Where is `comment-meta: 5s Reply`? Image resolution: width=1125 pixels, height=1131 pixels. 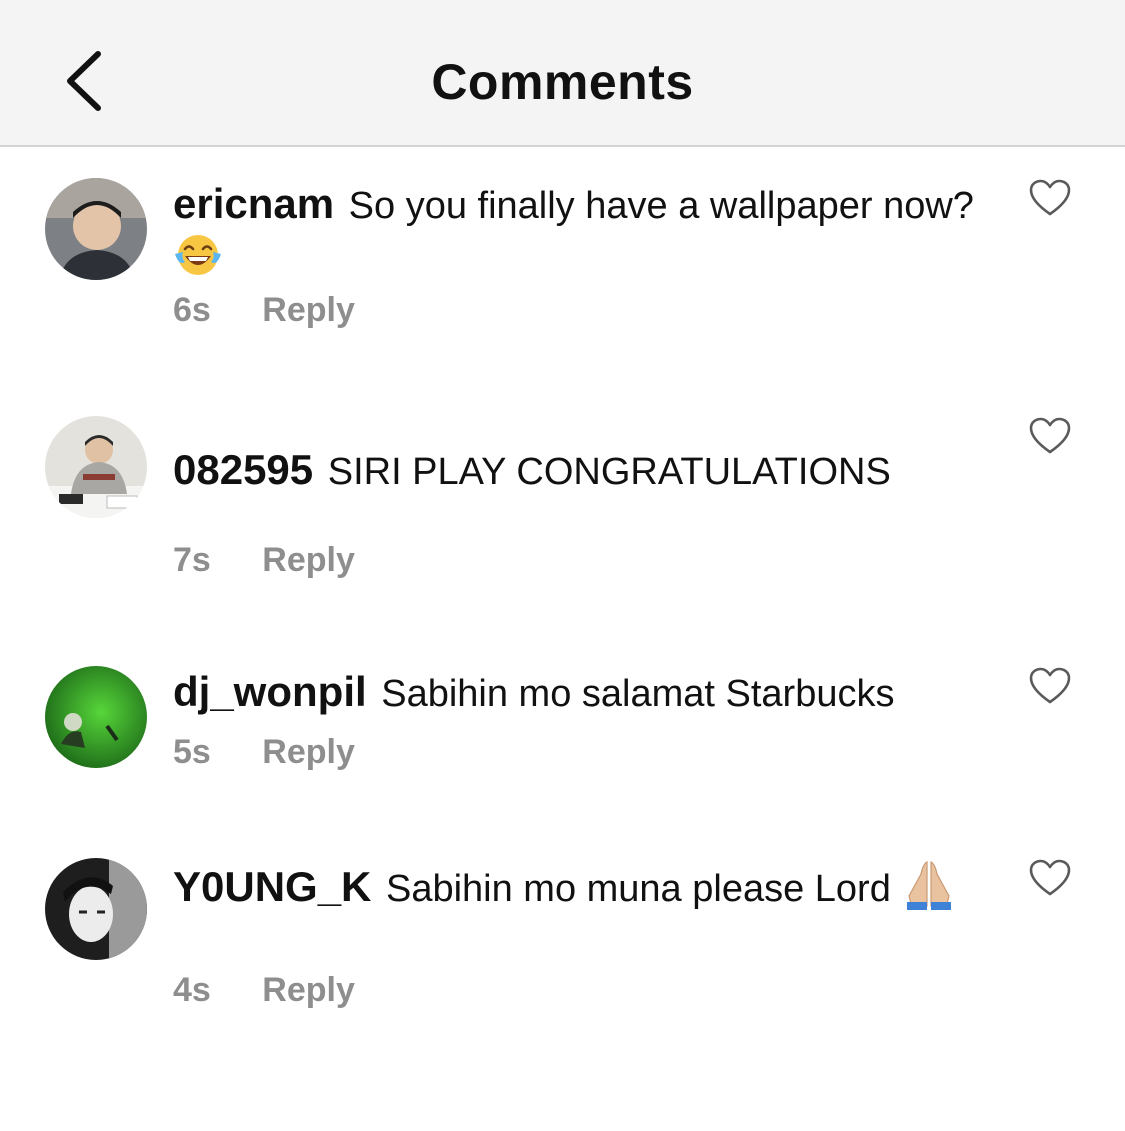
comment-meta: 5s Reply is located at coordinates (264, 752).